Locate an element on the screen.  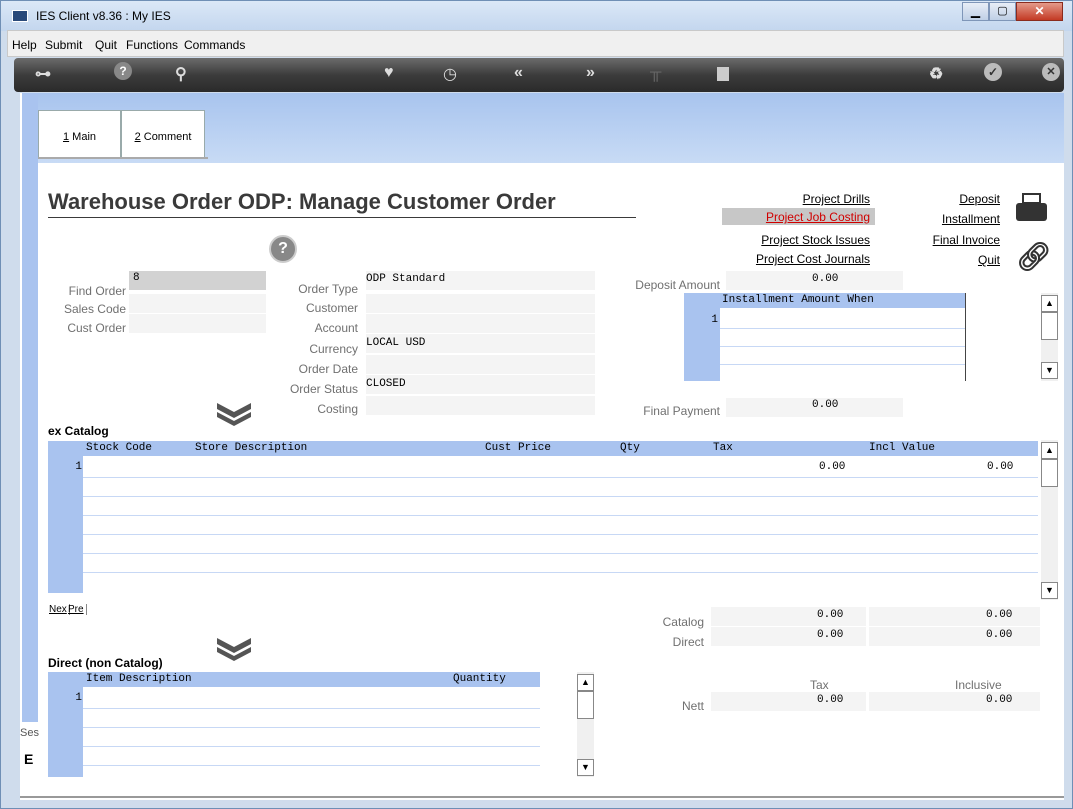
installment-scroll-thumb is located at coordinates (1049, 326).